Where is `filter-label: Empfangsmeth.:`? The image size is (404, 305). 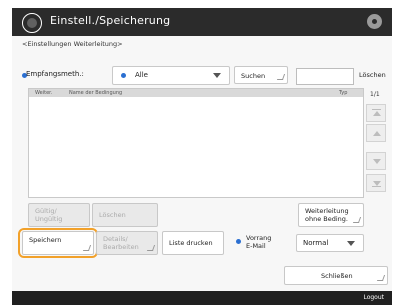
filter-label: Empfangsmeth.: is located at coordinates (55, 74).